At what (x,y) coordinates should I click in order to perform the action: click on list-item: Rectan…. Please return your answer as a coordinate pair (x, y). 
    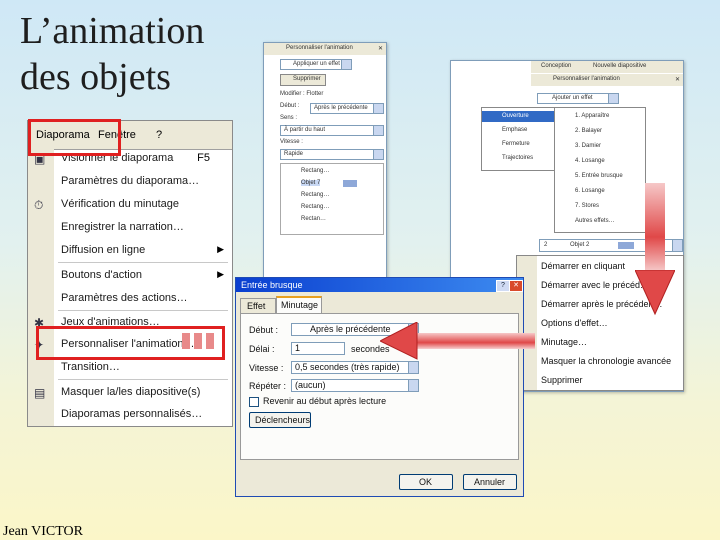
    Looking at the image, I should click on (313, 219).